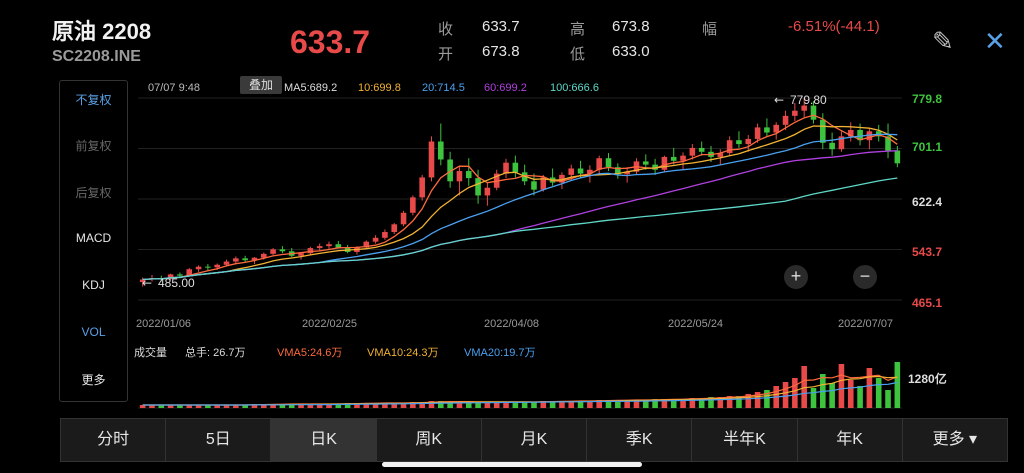 The width and height of the screenshot is (1024, 473). Describe the element at coordinates (147, 283) in the screenshot. I see `min-arrow-icon: ←` at that location.